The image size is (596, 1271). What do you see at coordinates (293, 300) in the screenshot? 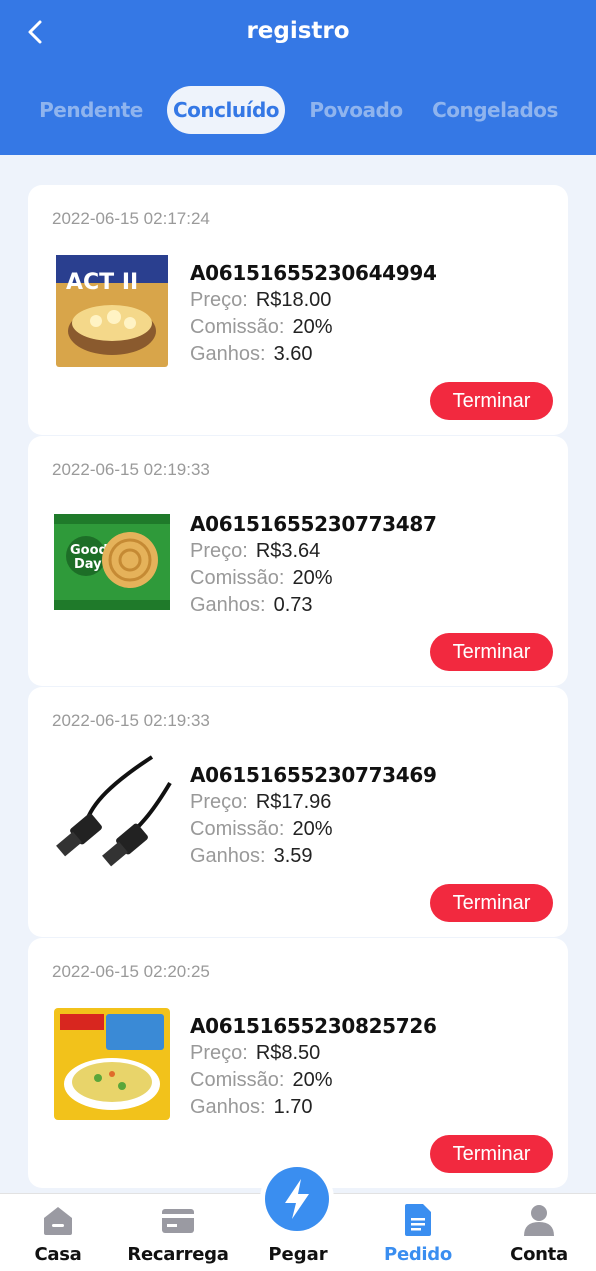
I see `price-value: R$18.00` at bounding box center [293, 300].